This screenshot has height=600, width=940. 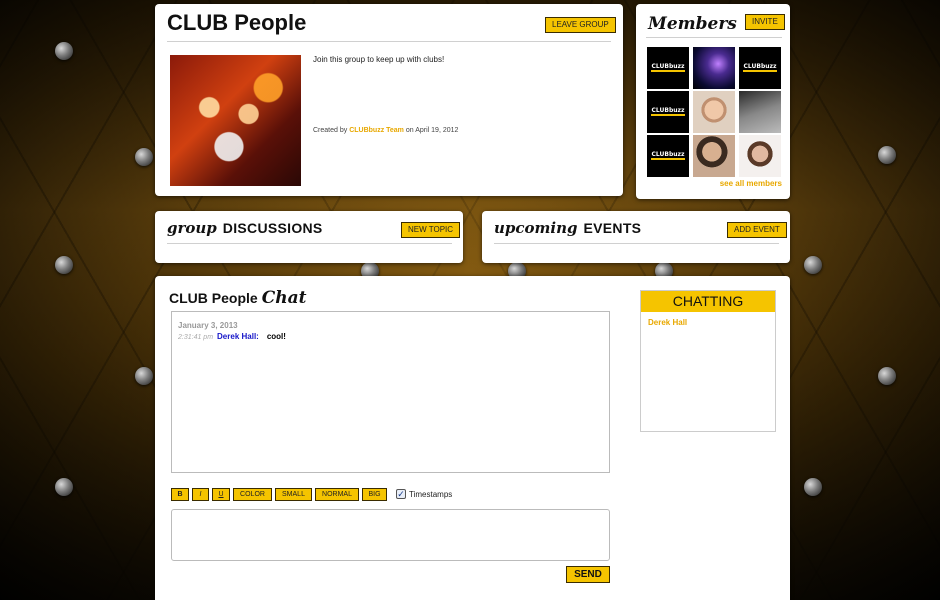 What do you see at coordinates (431, 230) in the screenshot?
I see `new-topic-button: NEW TOPIC` at bounding box center [431, 230].